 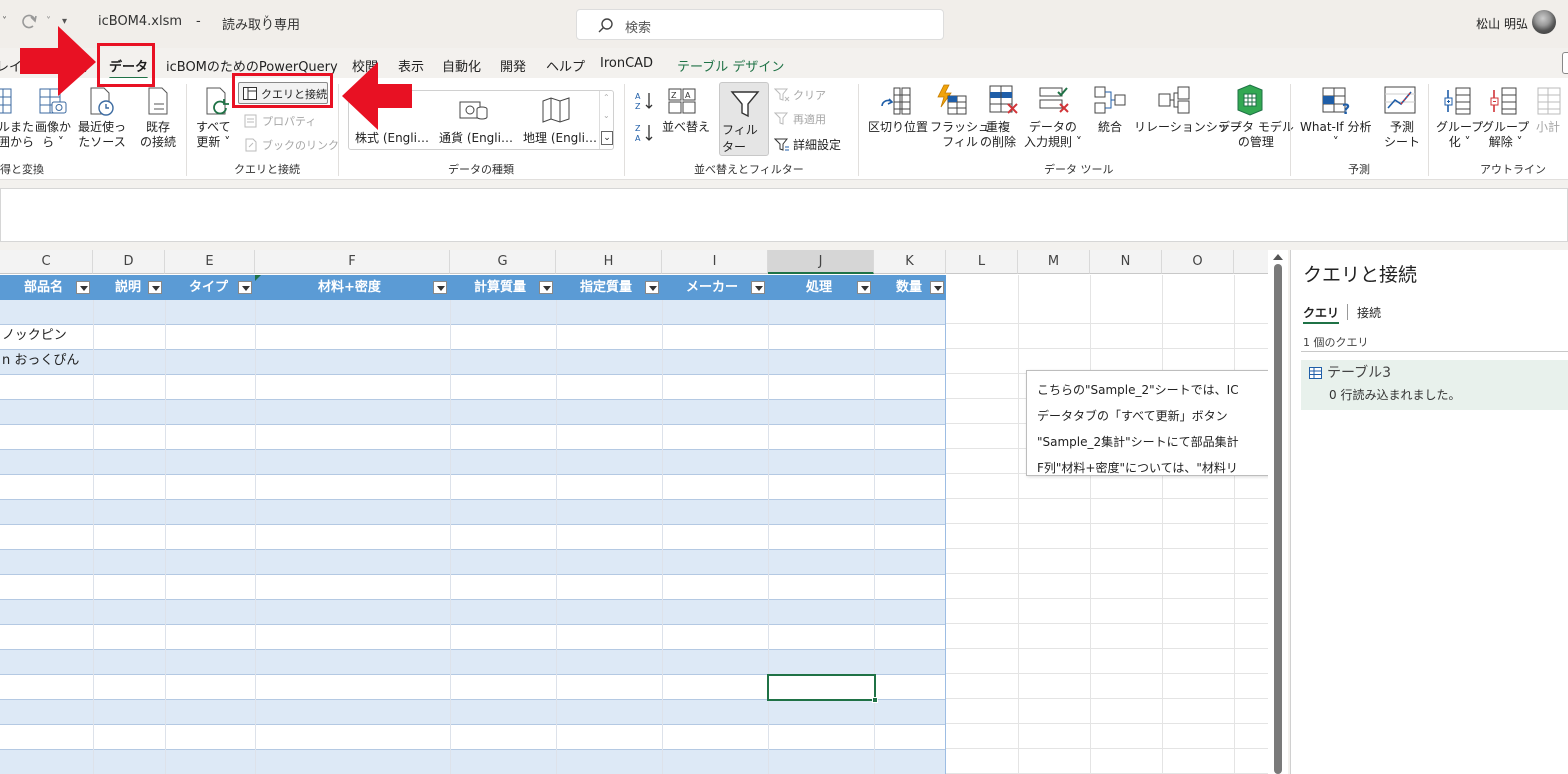 I want to click on gallery-down-icon: ⌄, so click(x=606, y=115).